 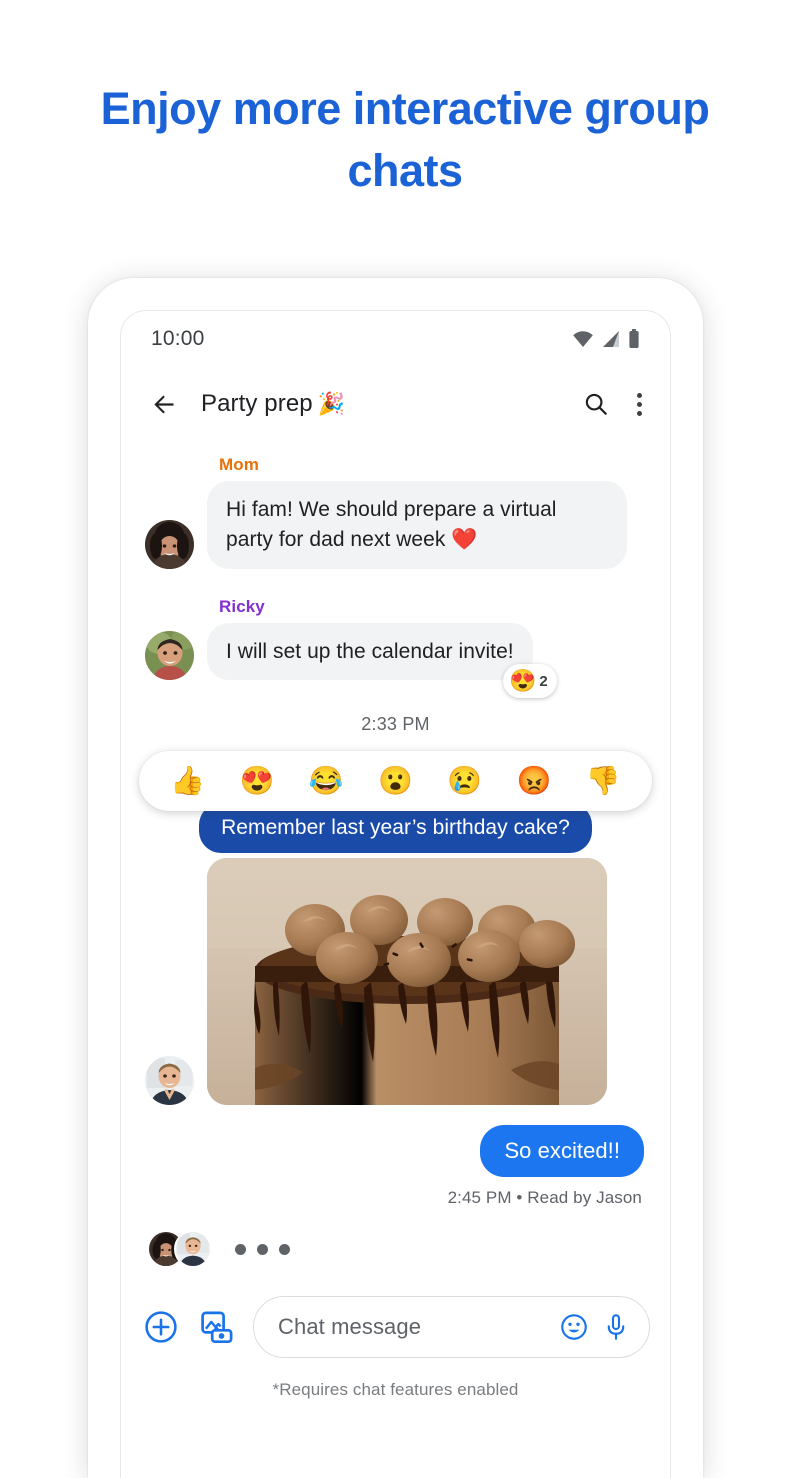 What do you see at coordinates (370, 651) in the screenshot?
I see `message-bubble-ricky: I will set up the calendar invite!` at bounding box center [370, 651].